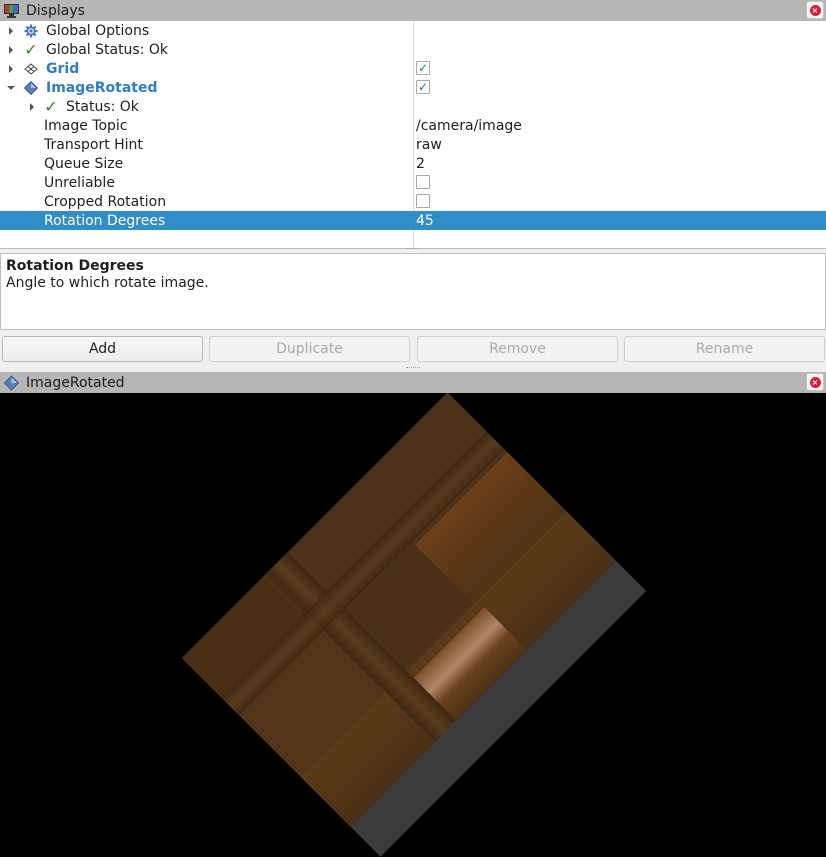 This screenshot has width=826, height=857. I want to click on transport-hint-value: raw, so click(429, 145).